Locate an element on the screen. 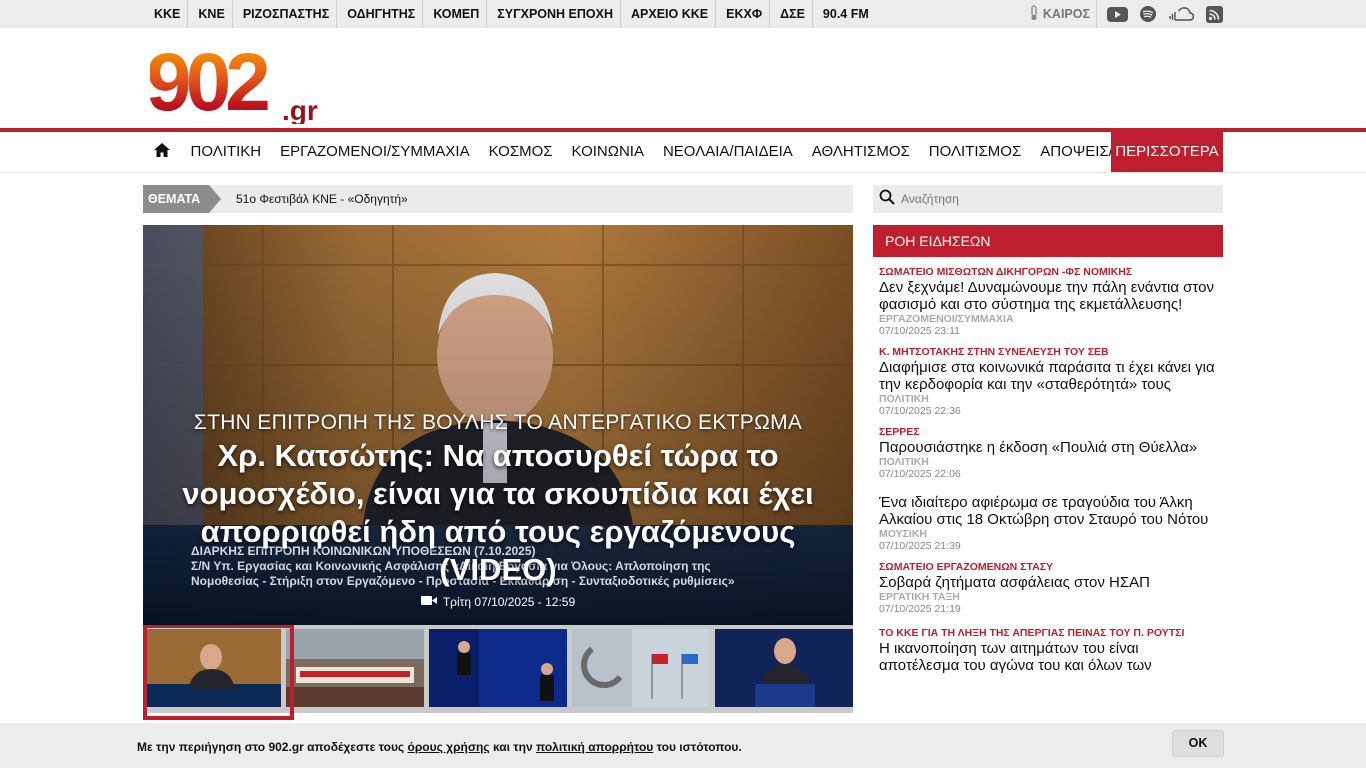  logo-main: 902 is located at coordinates (209, 82).